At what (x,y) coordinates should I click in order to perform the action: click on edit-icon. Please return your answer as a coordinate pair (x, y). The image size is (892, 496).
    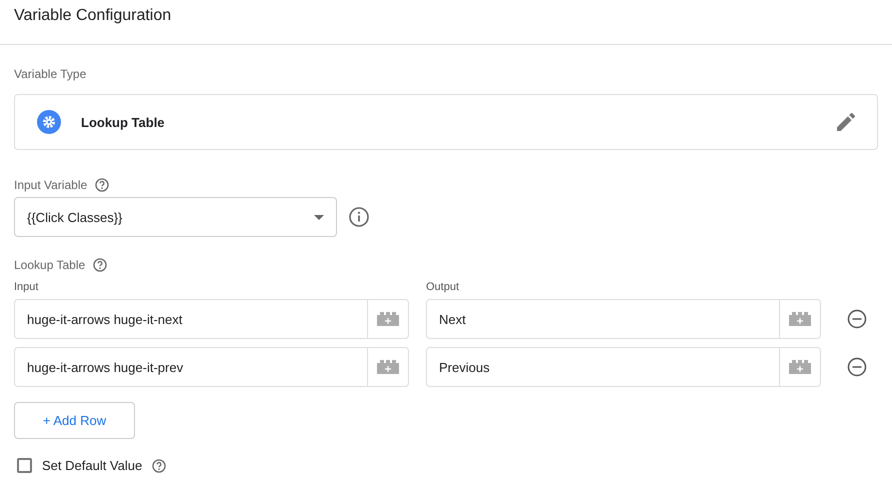
    Looking at the image, I should click on (846, 122).